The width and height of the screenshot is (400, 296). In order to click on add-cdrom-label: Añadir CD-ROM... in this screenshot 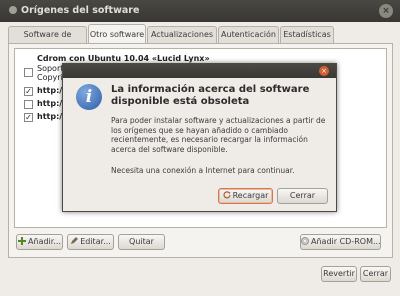, I will do `click(346, 241)`.